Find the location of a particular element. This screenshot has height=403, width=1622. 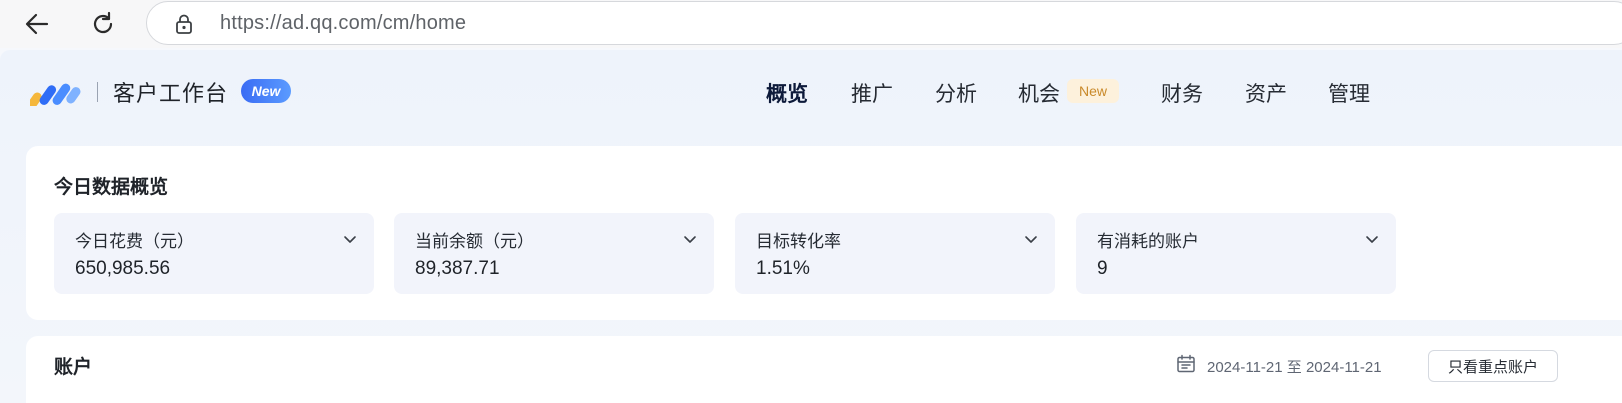

metric-label: 有消耗的账户 is located at coordinates (1148, 242).